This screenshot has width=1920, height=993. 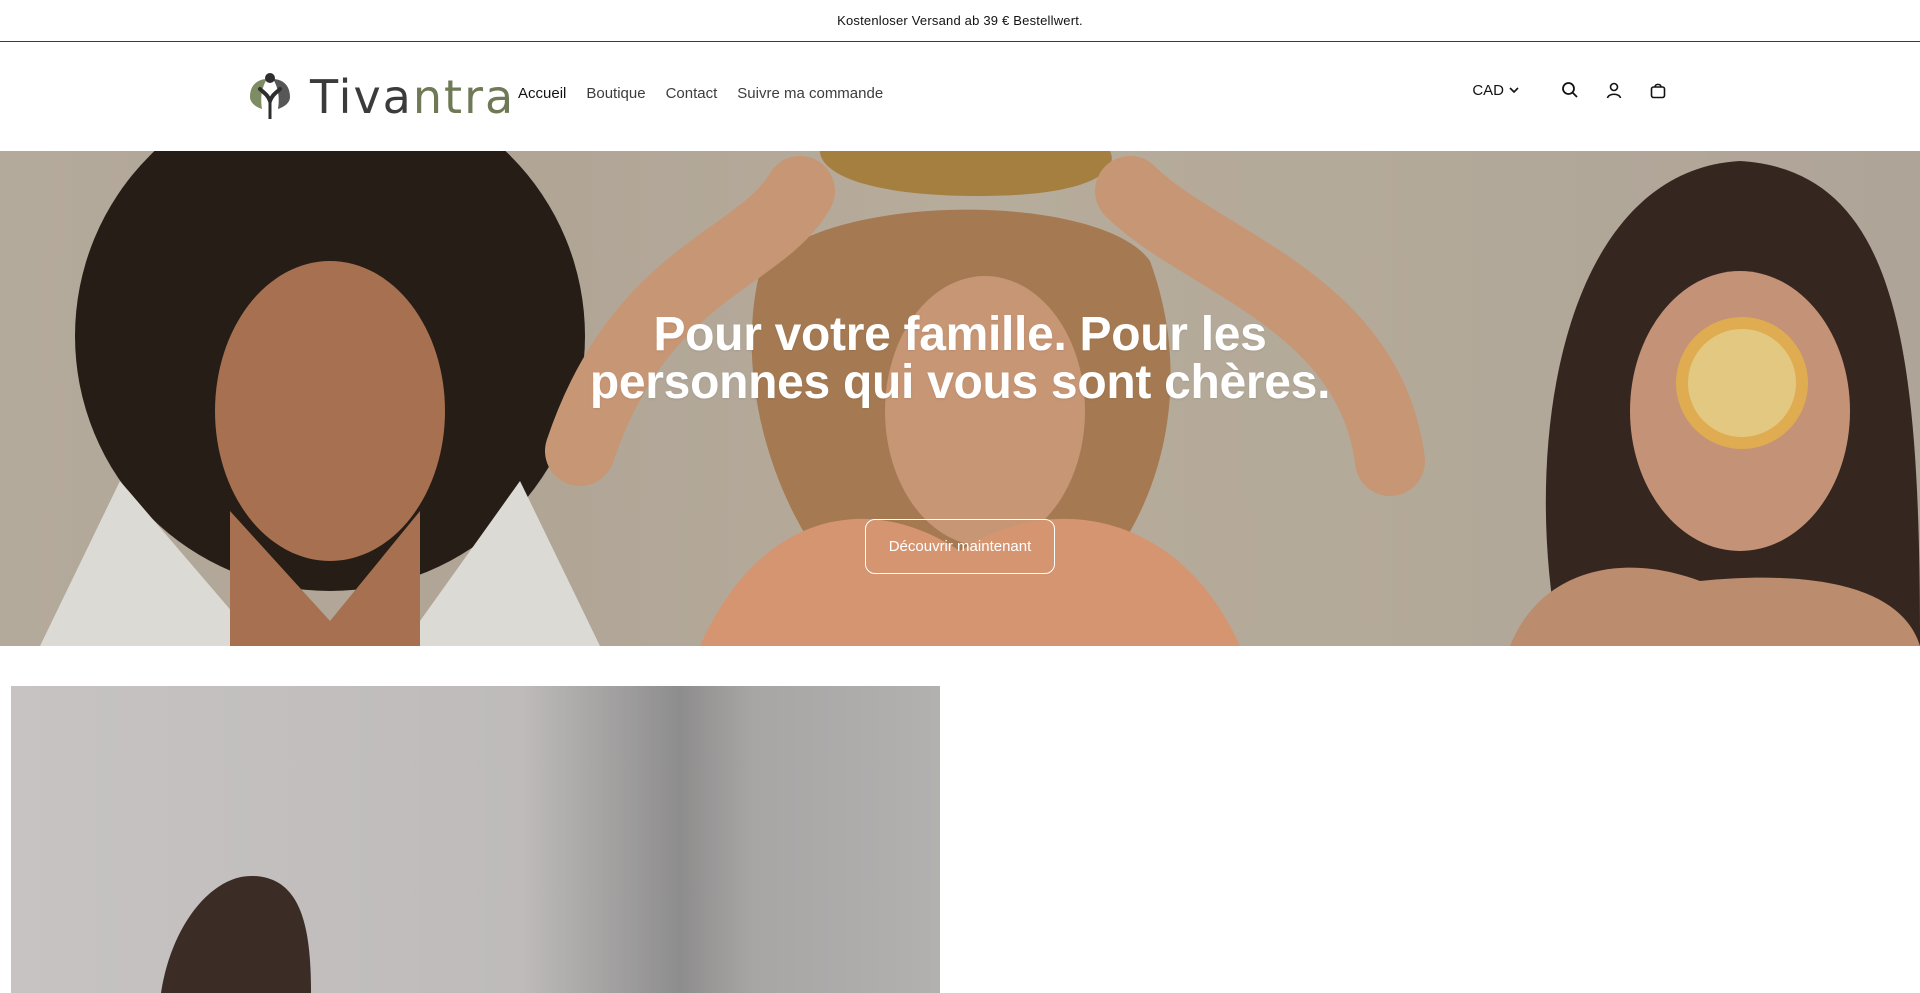 I want to click on nav-item-suivre-commande: Suivre ma commande, so click(x=810, y=93).